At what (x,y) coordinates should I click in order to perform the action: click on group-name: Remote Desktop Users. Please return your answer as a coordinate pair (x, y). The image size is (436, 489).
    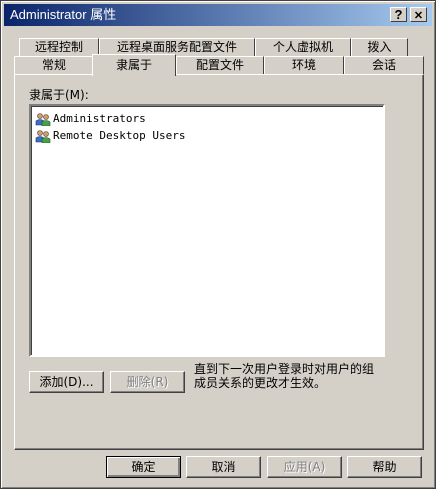
    Looking at the image, I should click on (119, 135).